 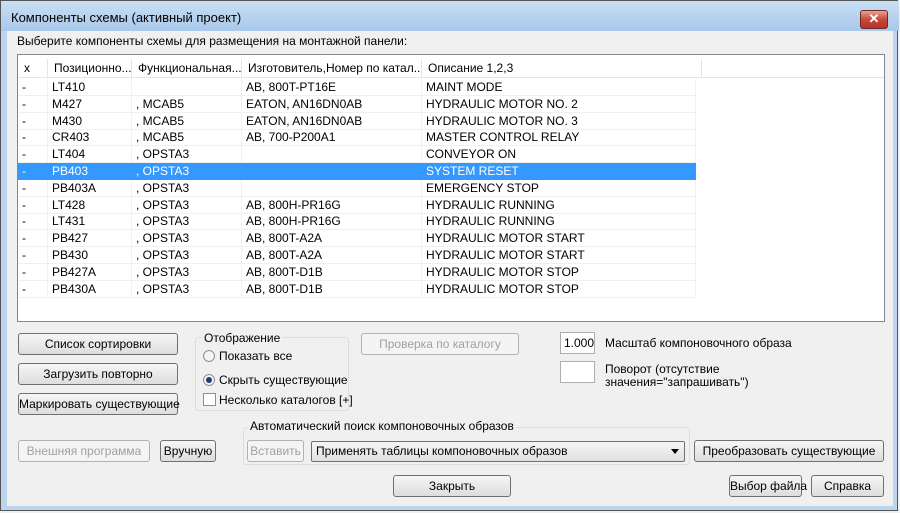 What do you see at coordinates (255, 356) in the screenshot?
I see `show-all-label: Показать все` at bounding box center [255, 356].